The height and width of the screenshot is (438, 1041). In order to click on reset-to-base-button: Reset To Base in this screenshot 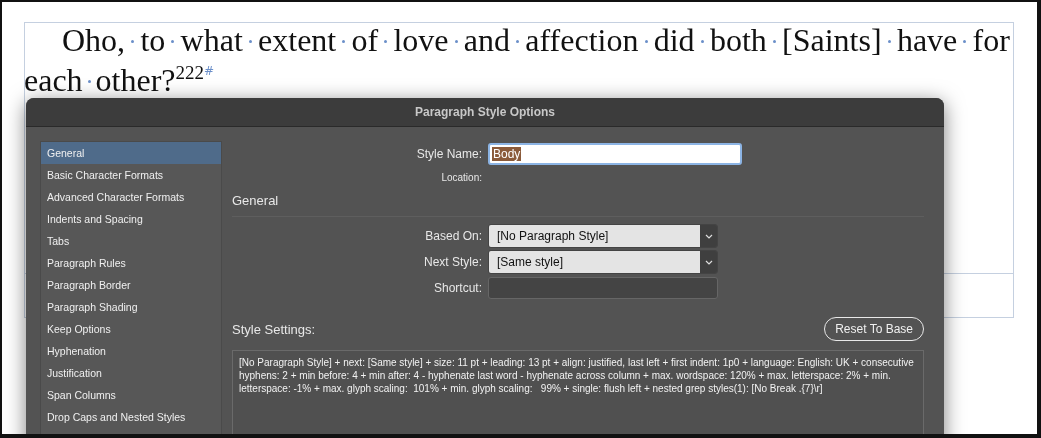, I will do `click(874, 329)`.